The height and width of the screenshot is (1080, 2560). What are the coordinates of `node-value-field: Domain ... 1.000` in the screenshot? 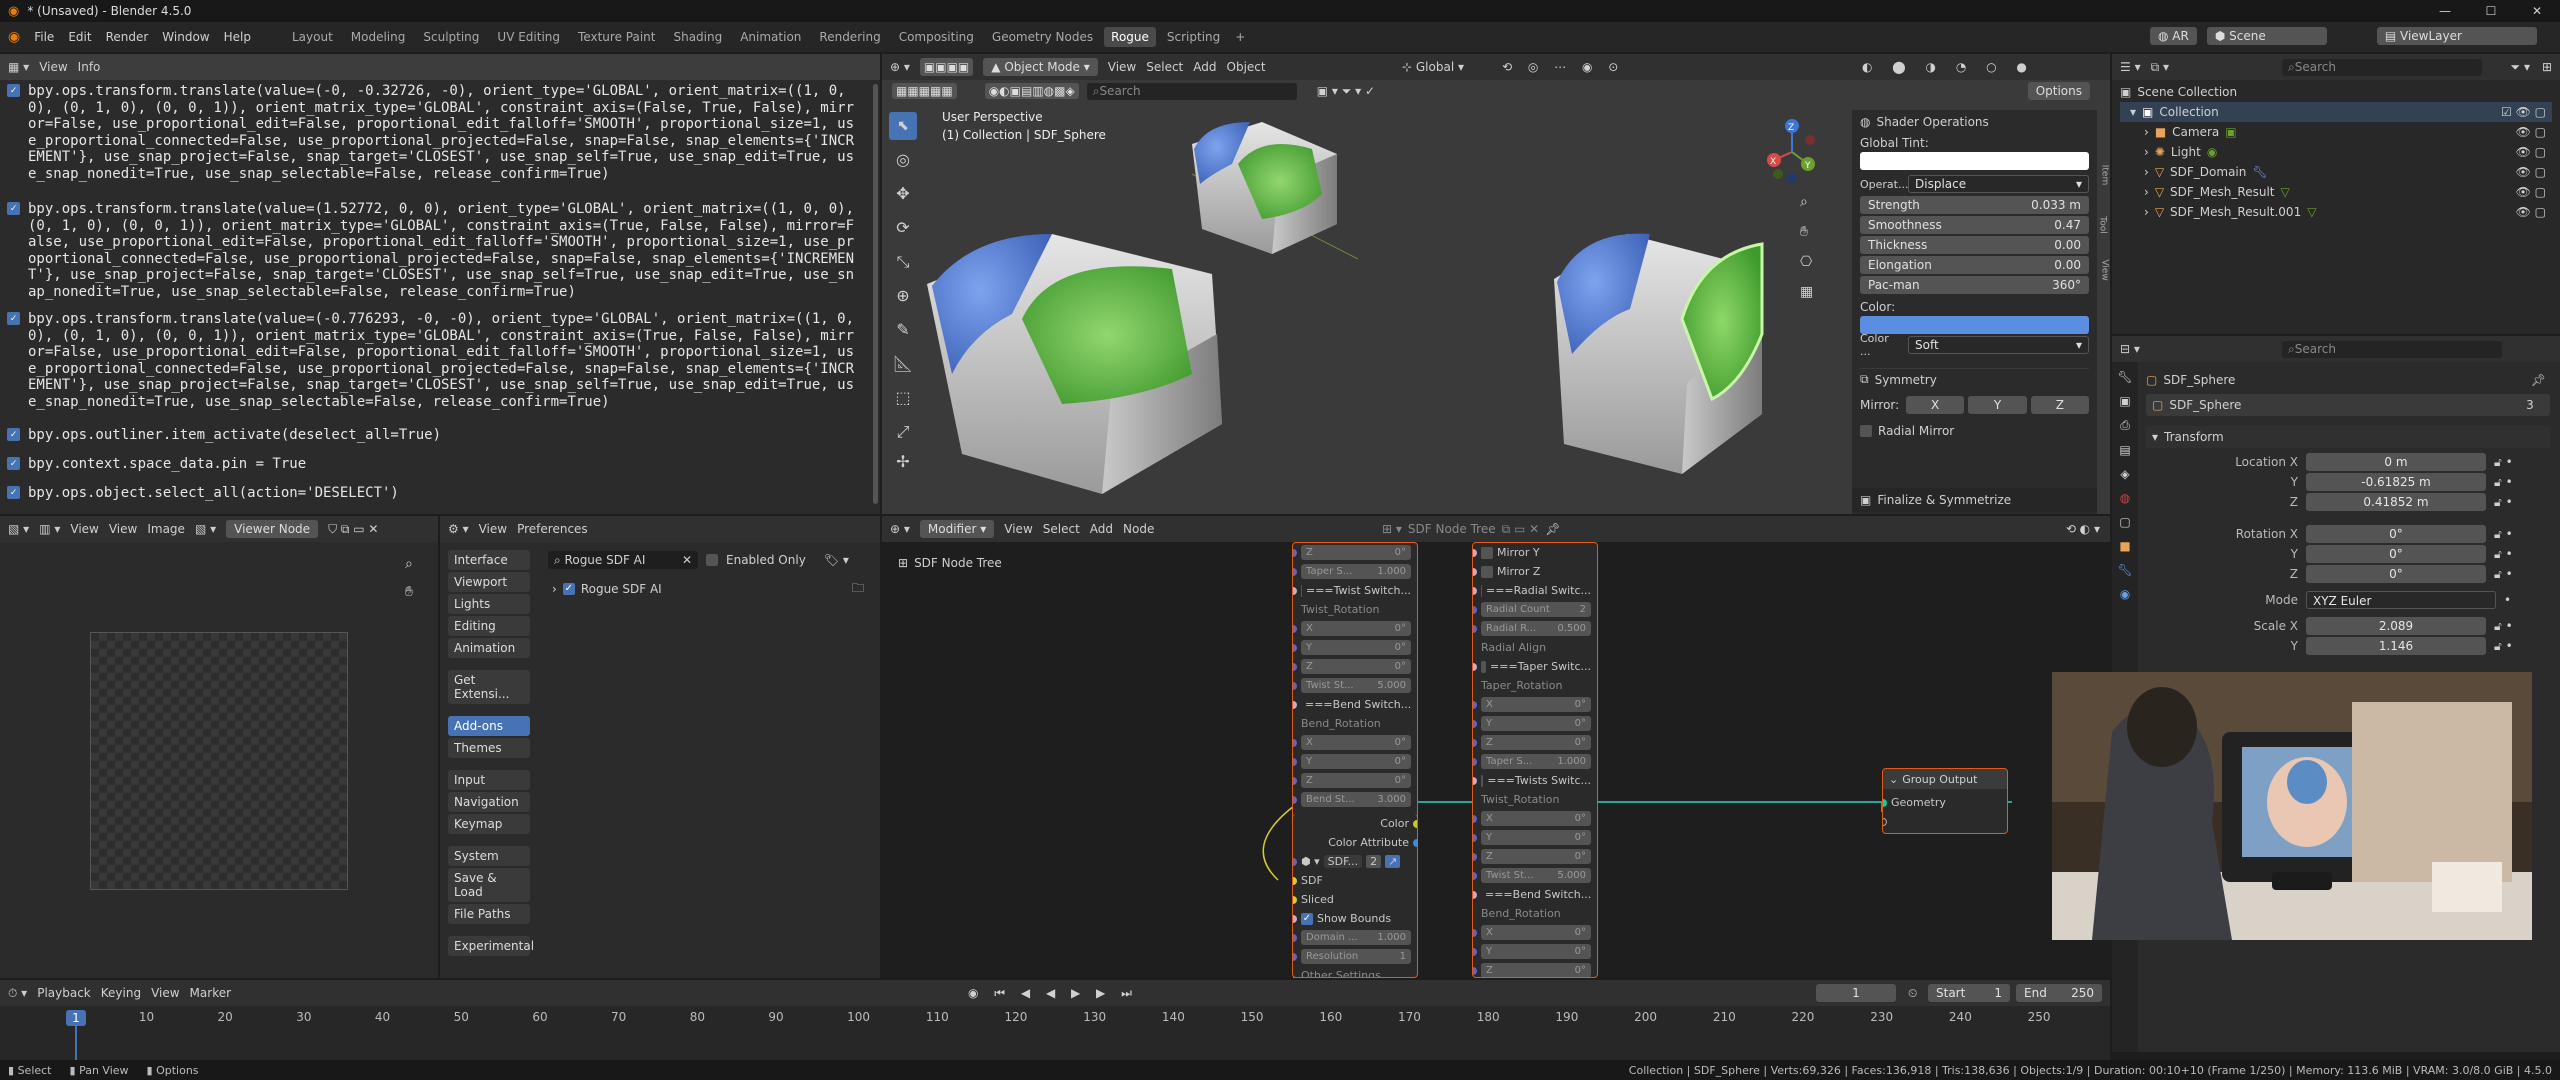 It's located at (1356, 937).